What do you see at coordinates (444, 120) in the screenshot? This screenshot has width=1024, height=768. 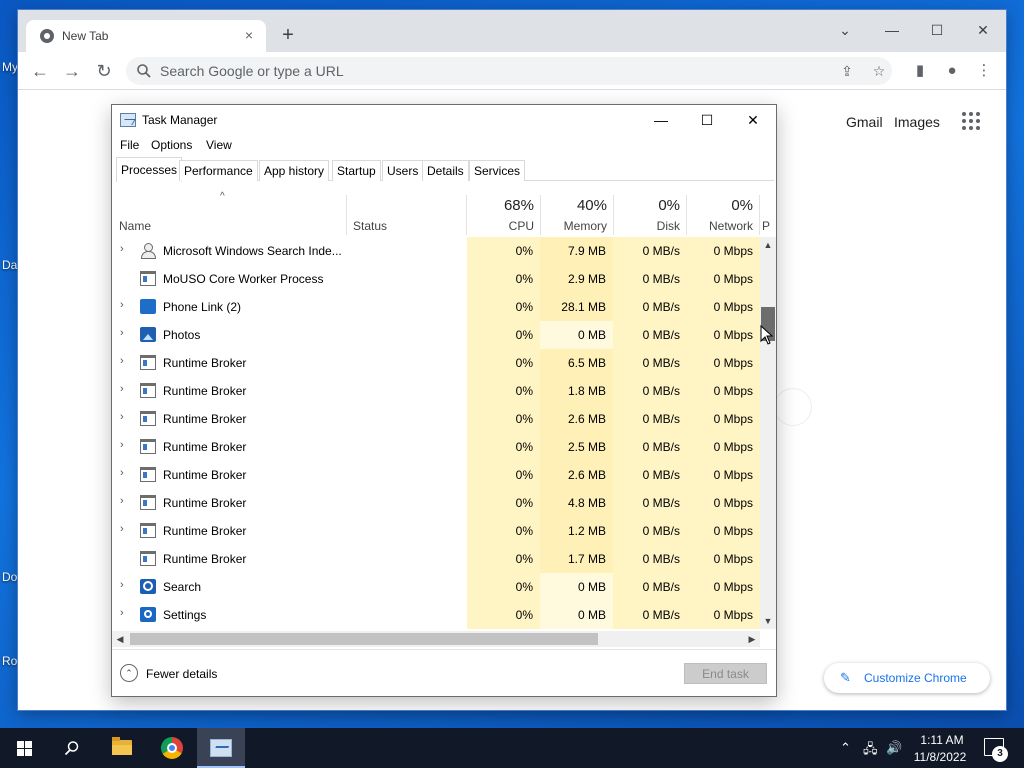 I see `task-manager-titlebar: Task Manager — ☐ ✕` at bounding box center [444, 120].